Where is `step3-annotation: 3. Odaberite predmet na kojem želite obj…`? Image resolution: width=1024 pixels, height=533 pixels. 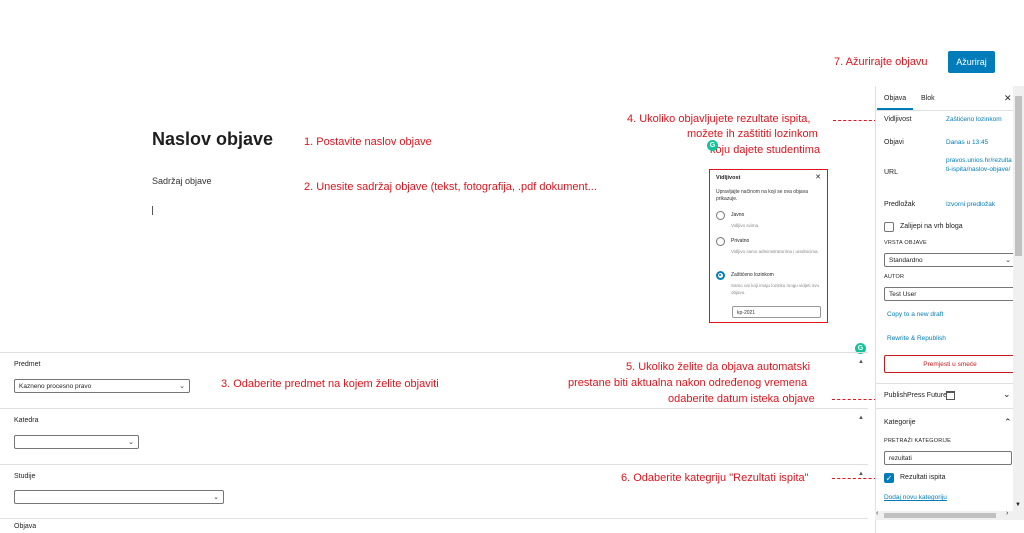
step3-annotation: 3. Odaberite predmet na kojem želite obj… is located at coordinates (330, 384).